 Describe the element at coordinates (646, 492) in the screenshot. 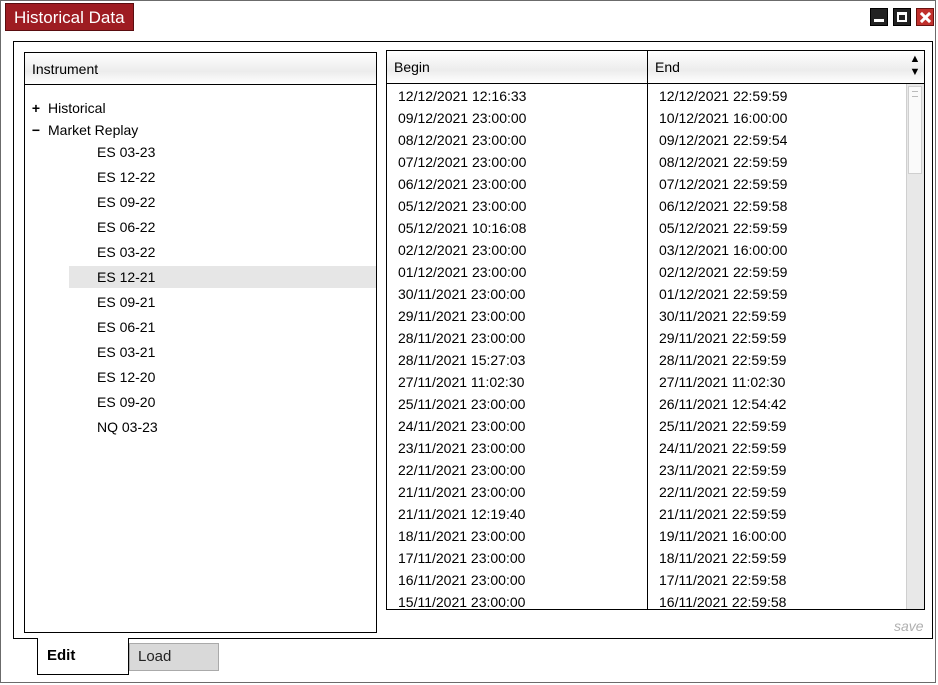

I see `table-row: 21/11/2021 23:00:00 22/11/2021 22:59:59` at that location.